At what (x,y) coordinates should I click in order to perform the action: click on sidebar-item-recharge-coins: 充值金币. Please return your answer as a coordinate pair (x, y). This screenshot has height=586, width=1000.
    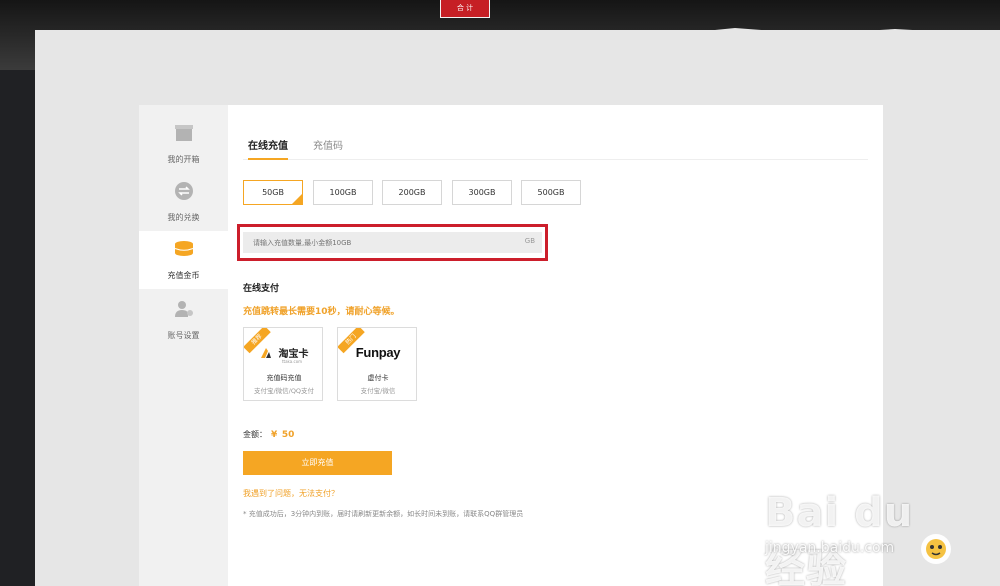
    Looking at the image, I should click on (183, 260).